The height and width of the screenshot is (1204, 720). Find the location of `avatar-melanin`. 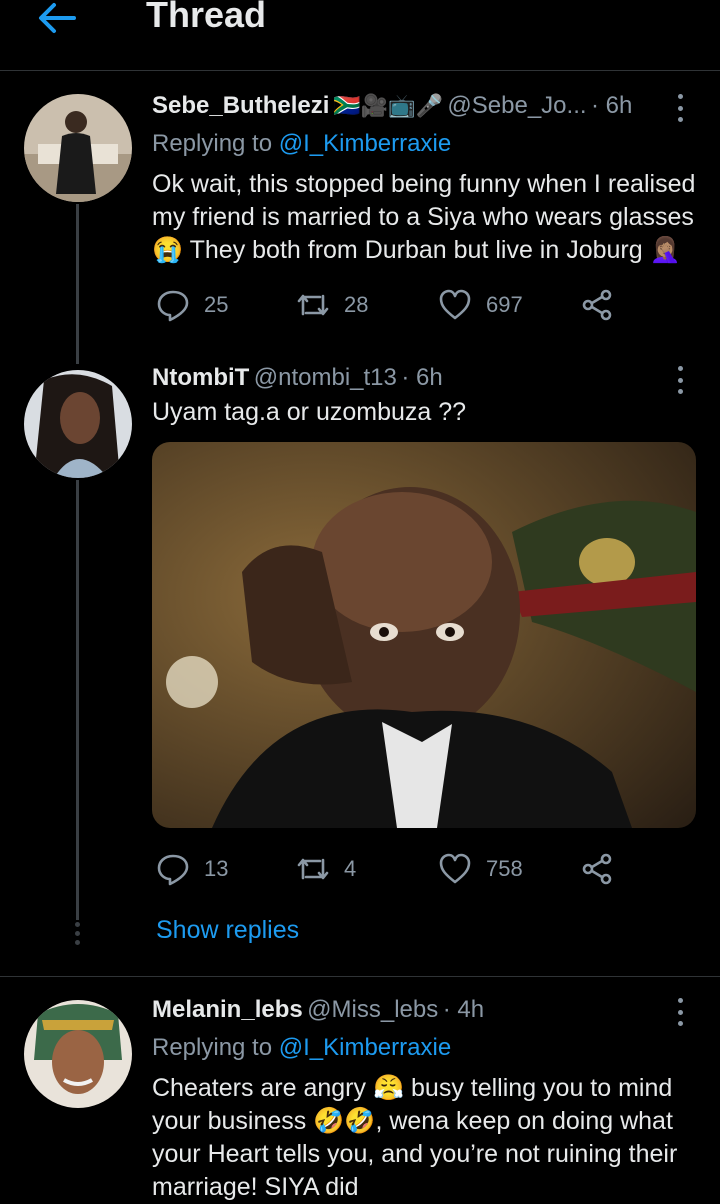

avatar-melanin is located at coordinates (78, 1054).